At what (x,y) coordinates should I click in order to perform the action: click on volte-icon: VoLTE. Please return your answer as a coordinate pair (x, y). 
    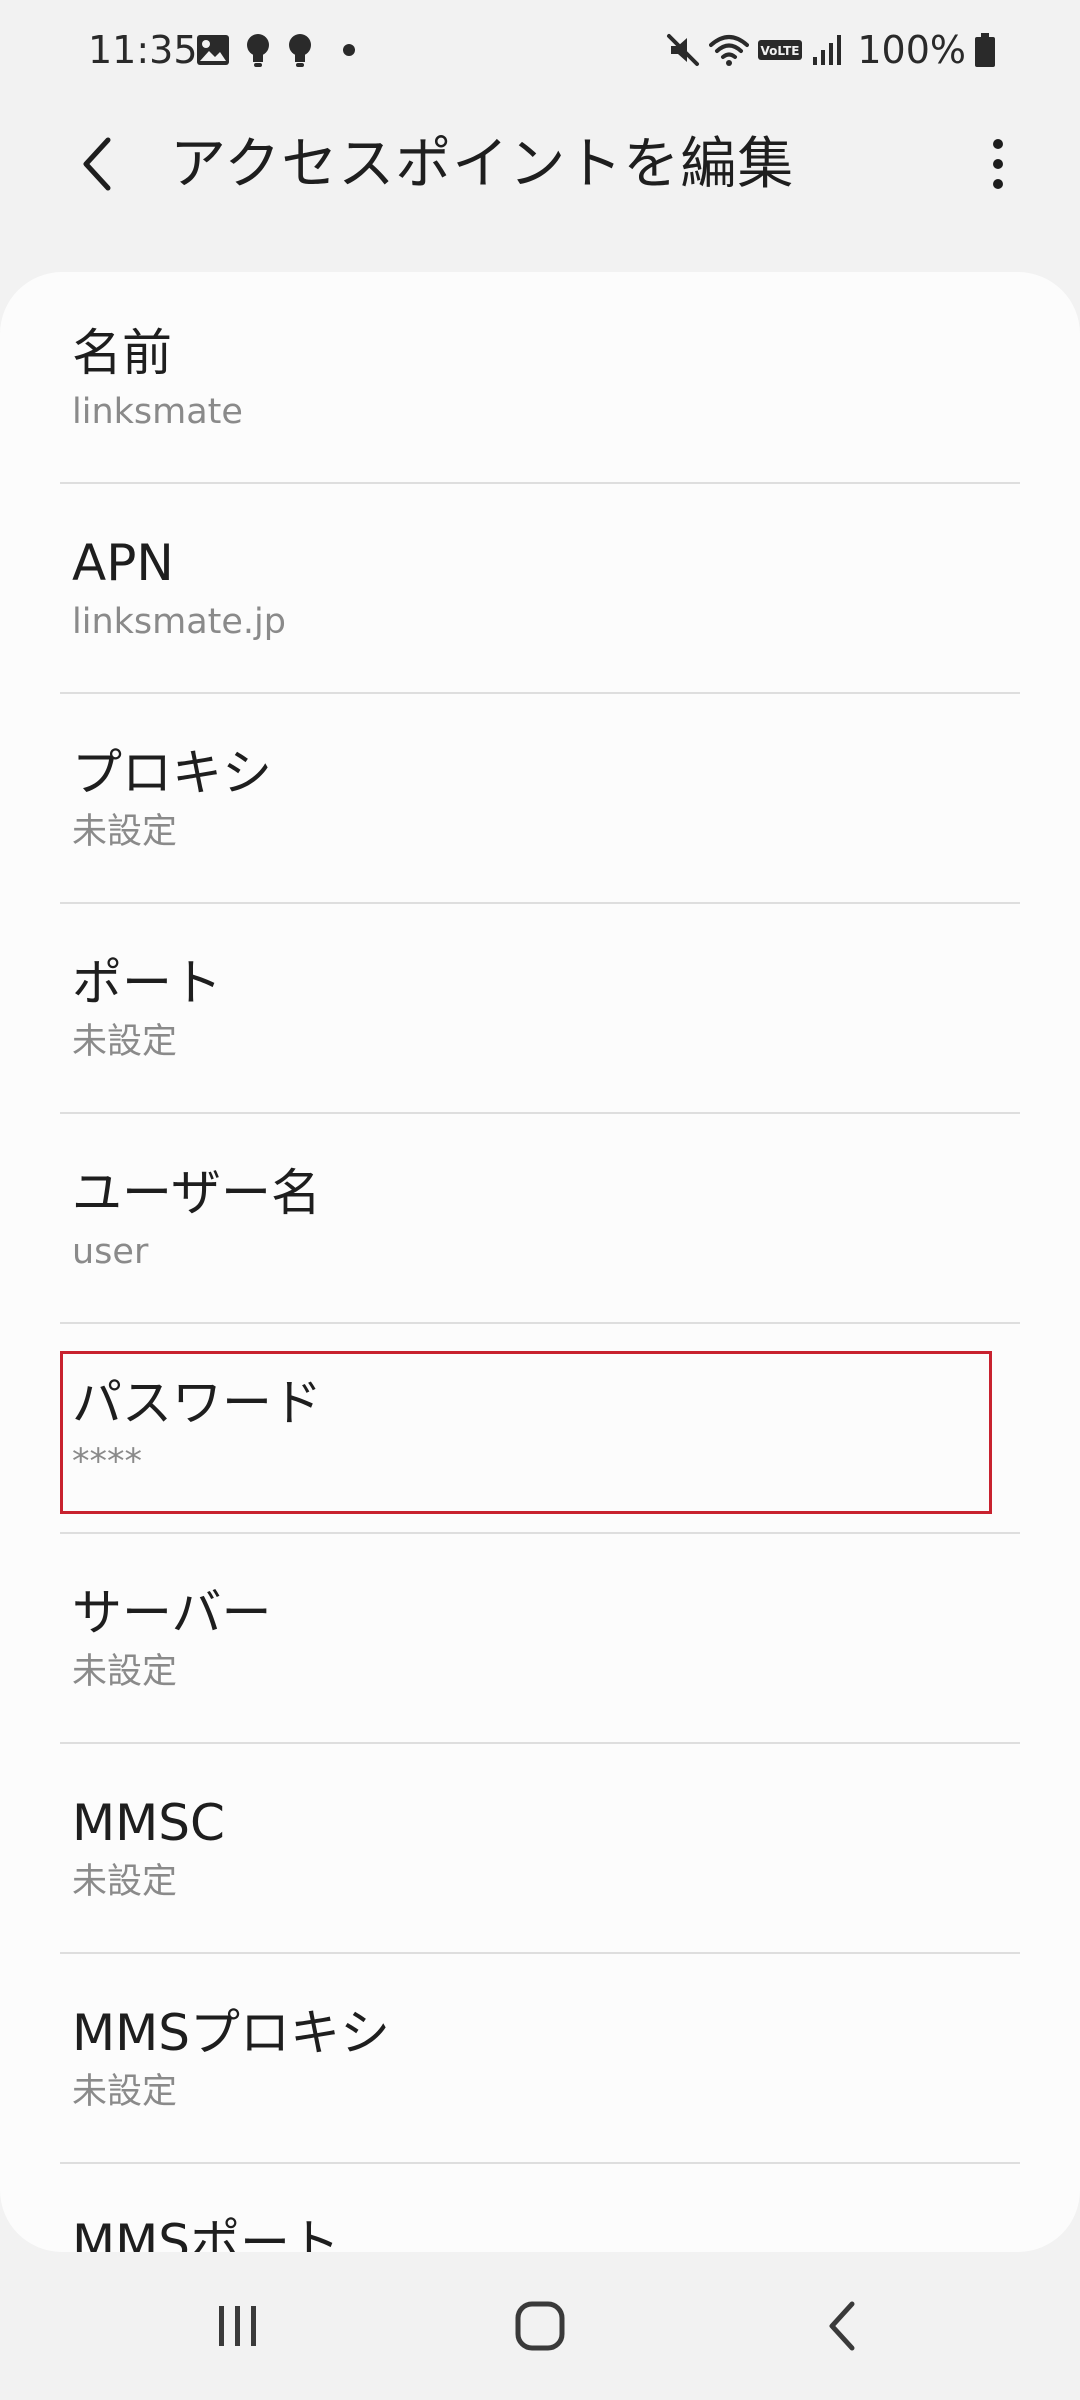
    Looking at the image, I should click on (780, 50).